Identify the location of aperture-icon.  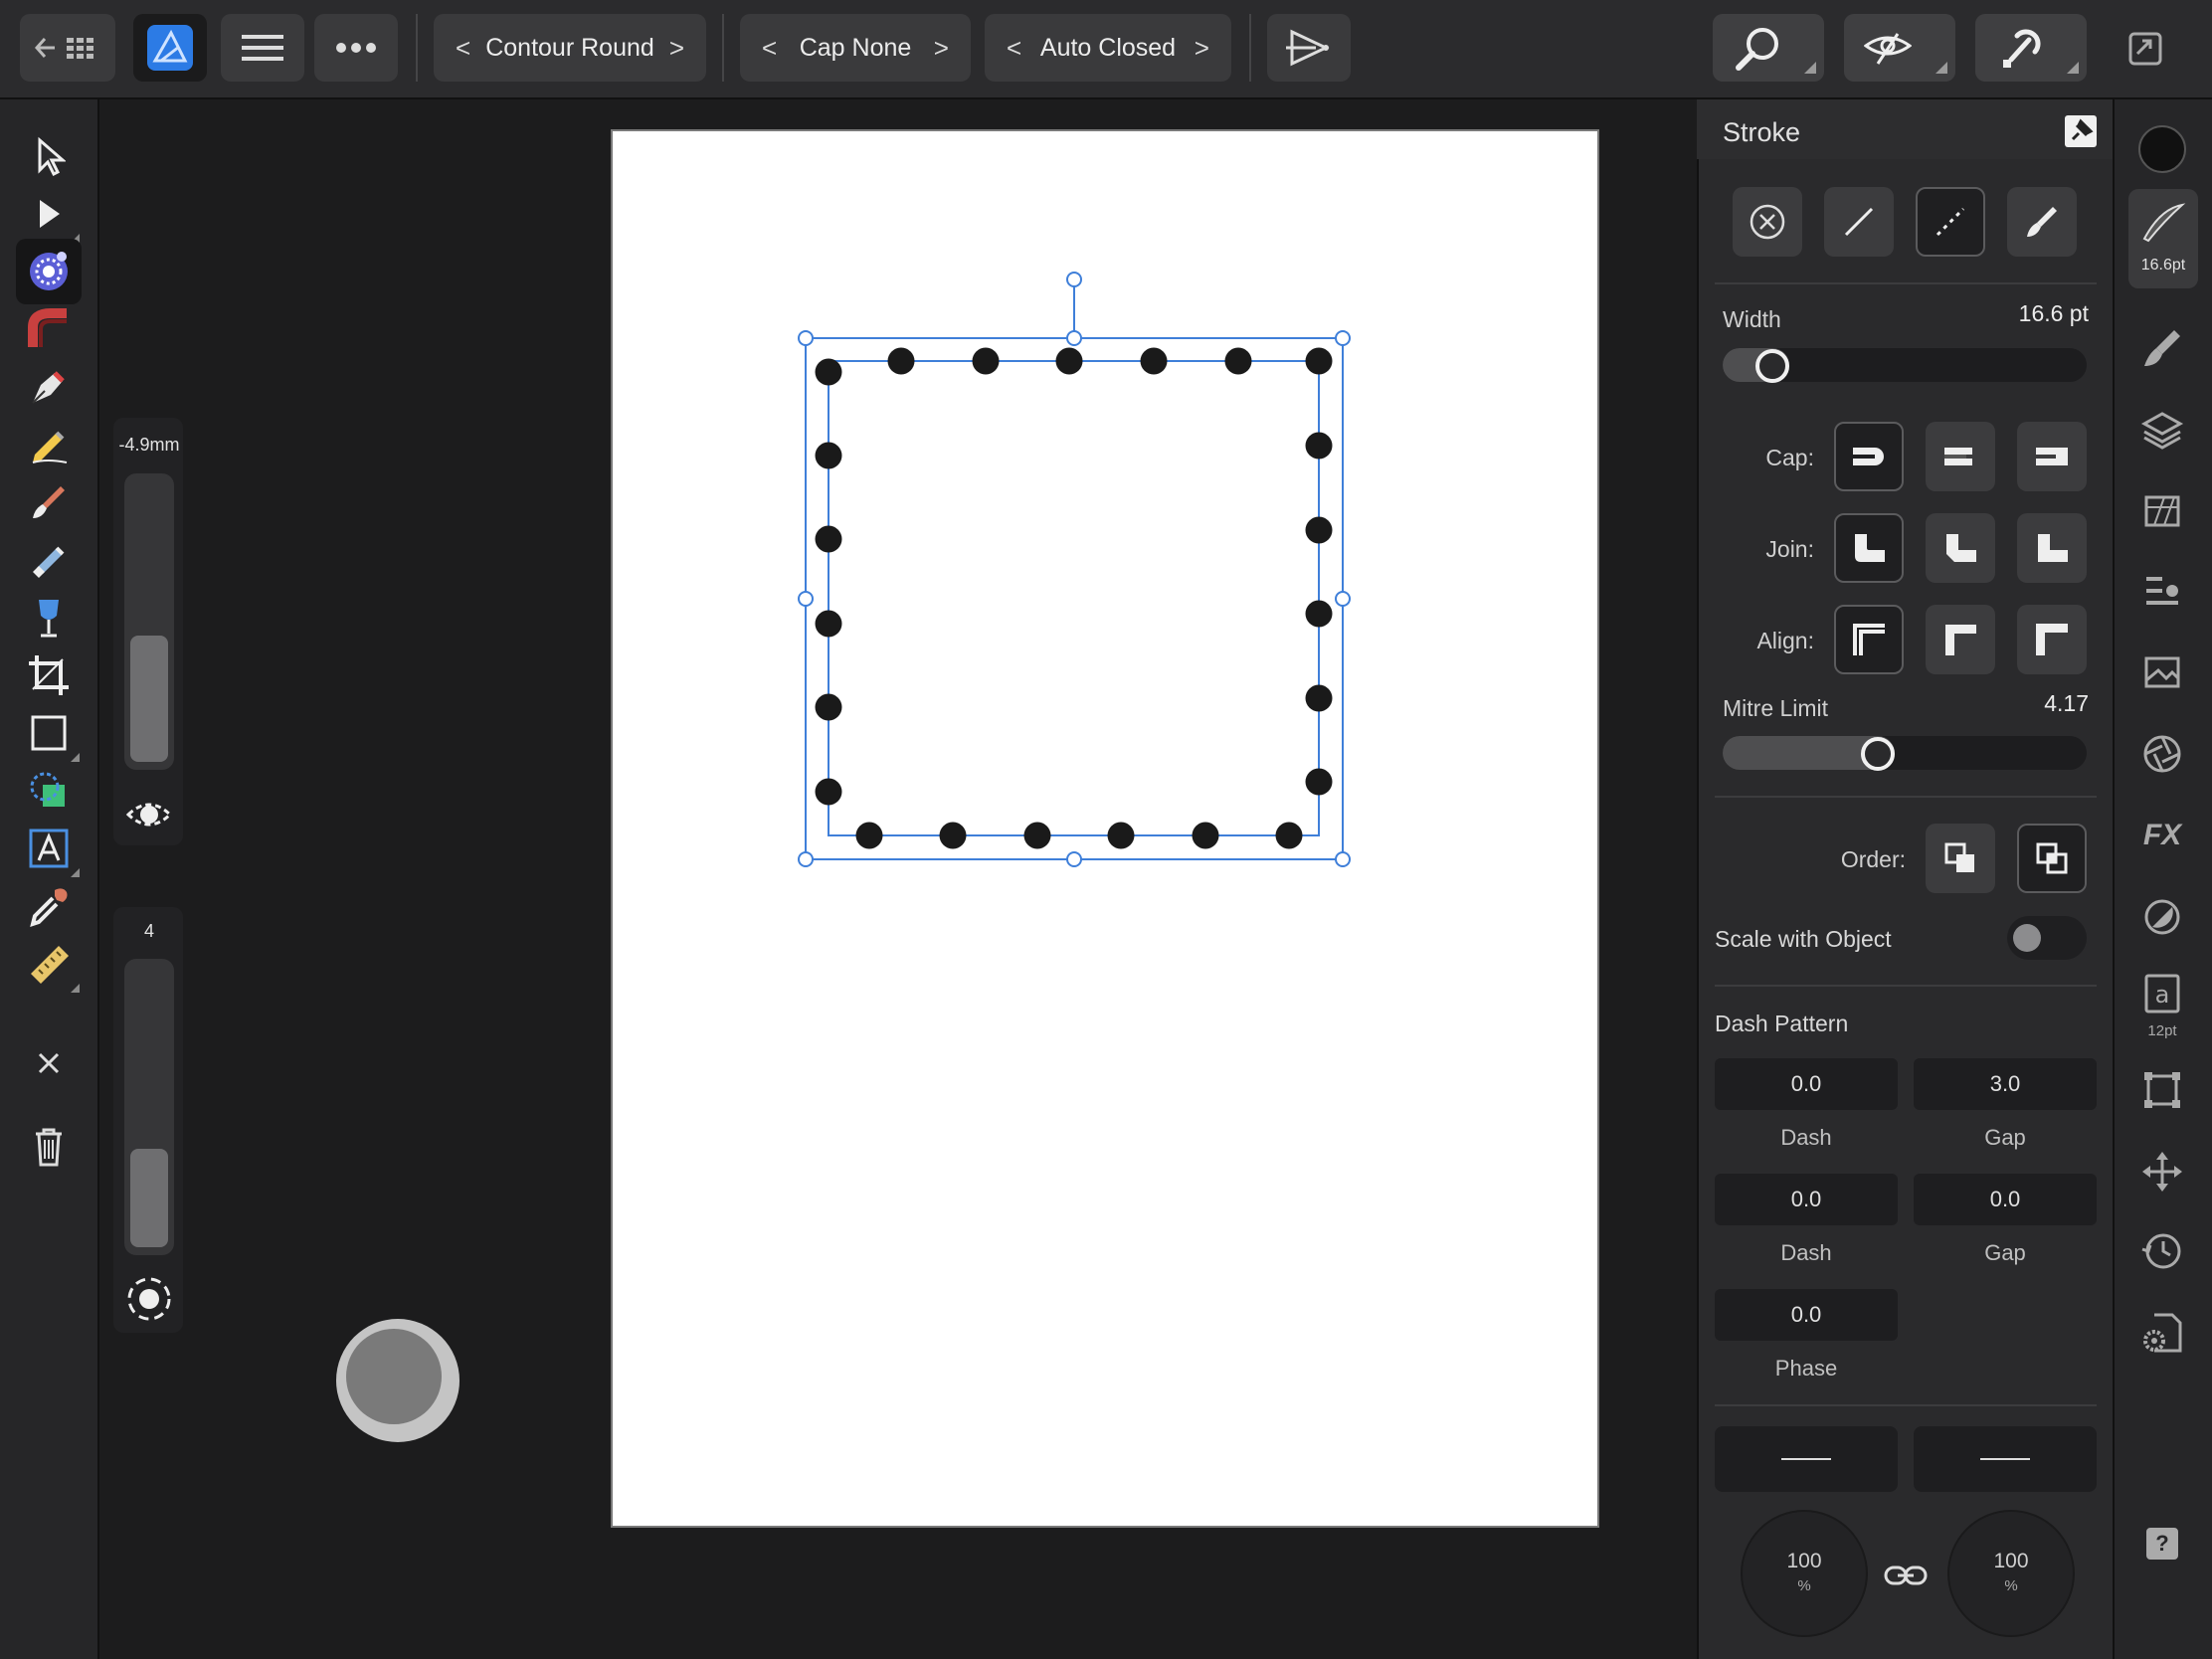
(2162, 754).